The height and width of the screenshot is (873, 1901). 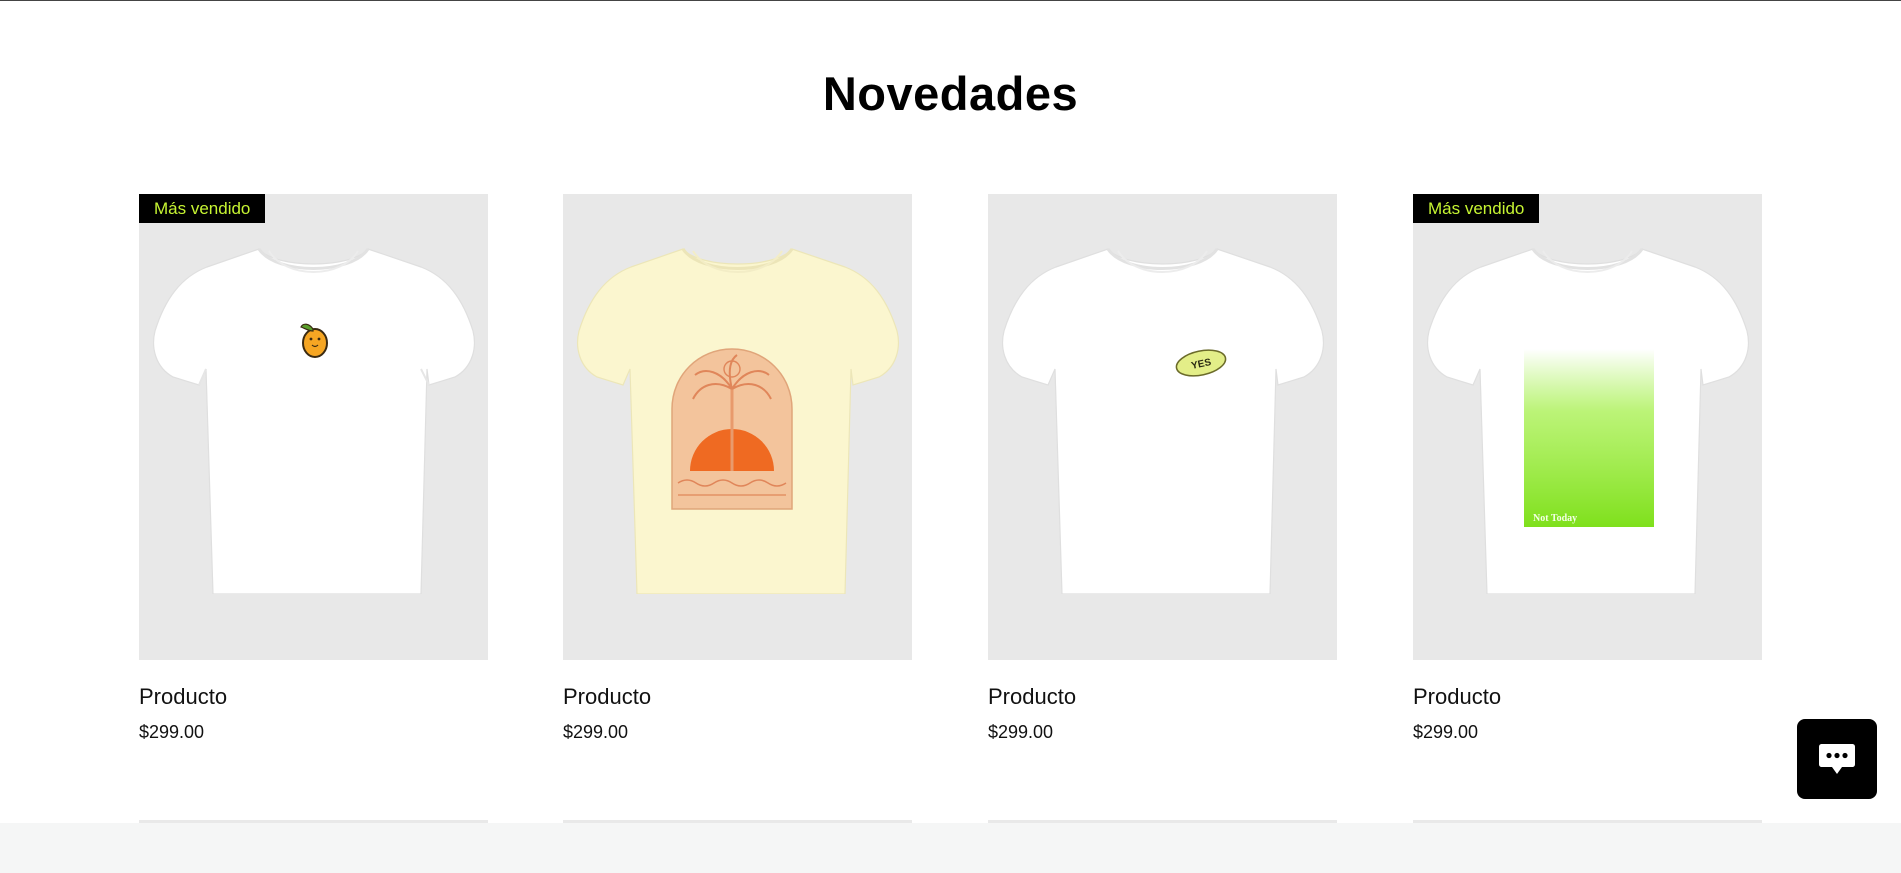 I want to click on next-section-background, so click(x=950, y=848).